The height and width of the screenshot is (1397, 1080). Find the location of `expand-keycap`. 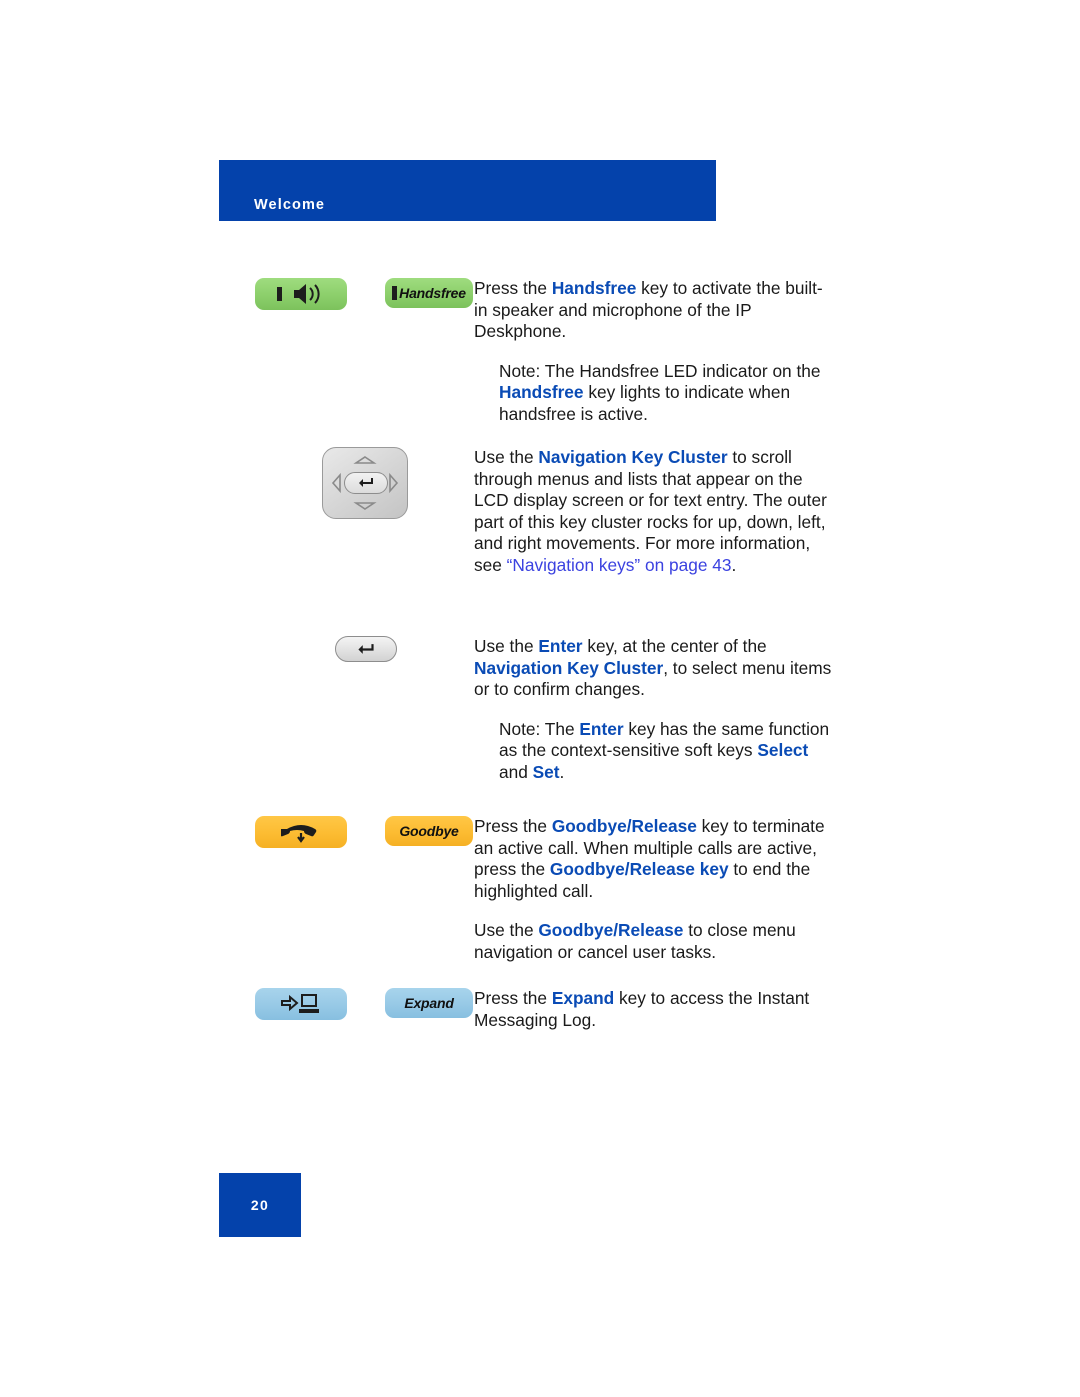

expand-keycap is located at coordinates (301, 1004).